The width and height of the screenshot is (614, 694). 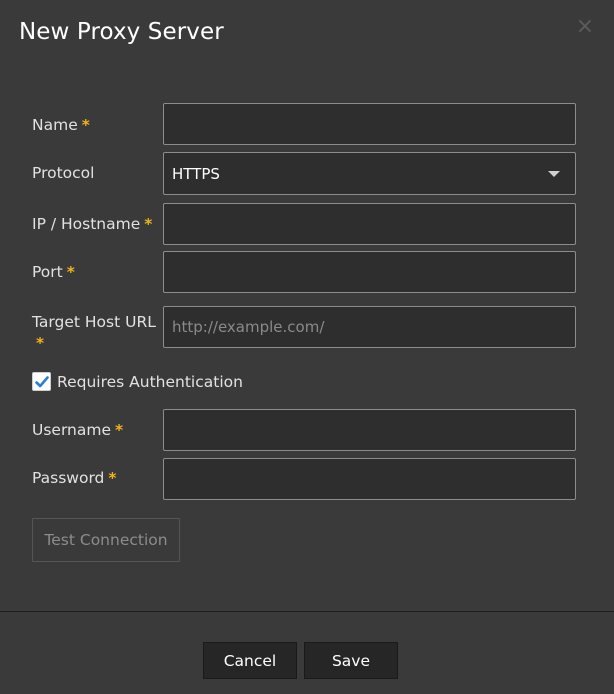 I want to click on name-label: Name *, so click(x=61, y=125).